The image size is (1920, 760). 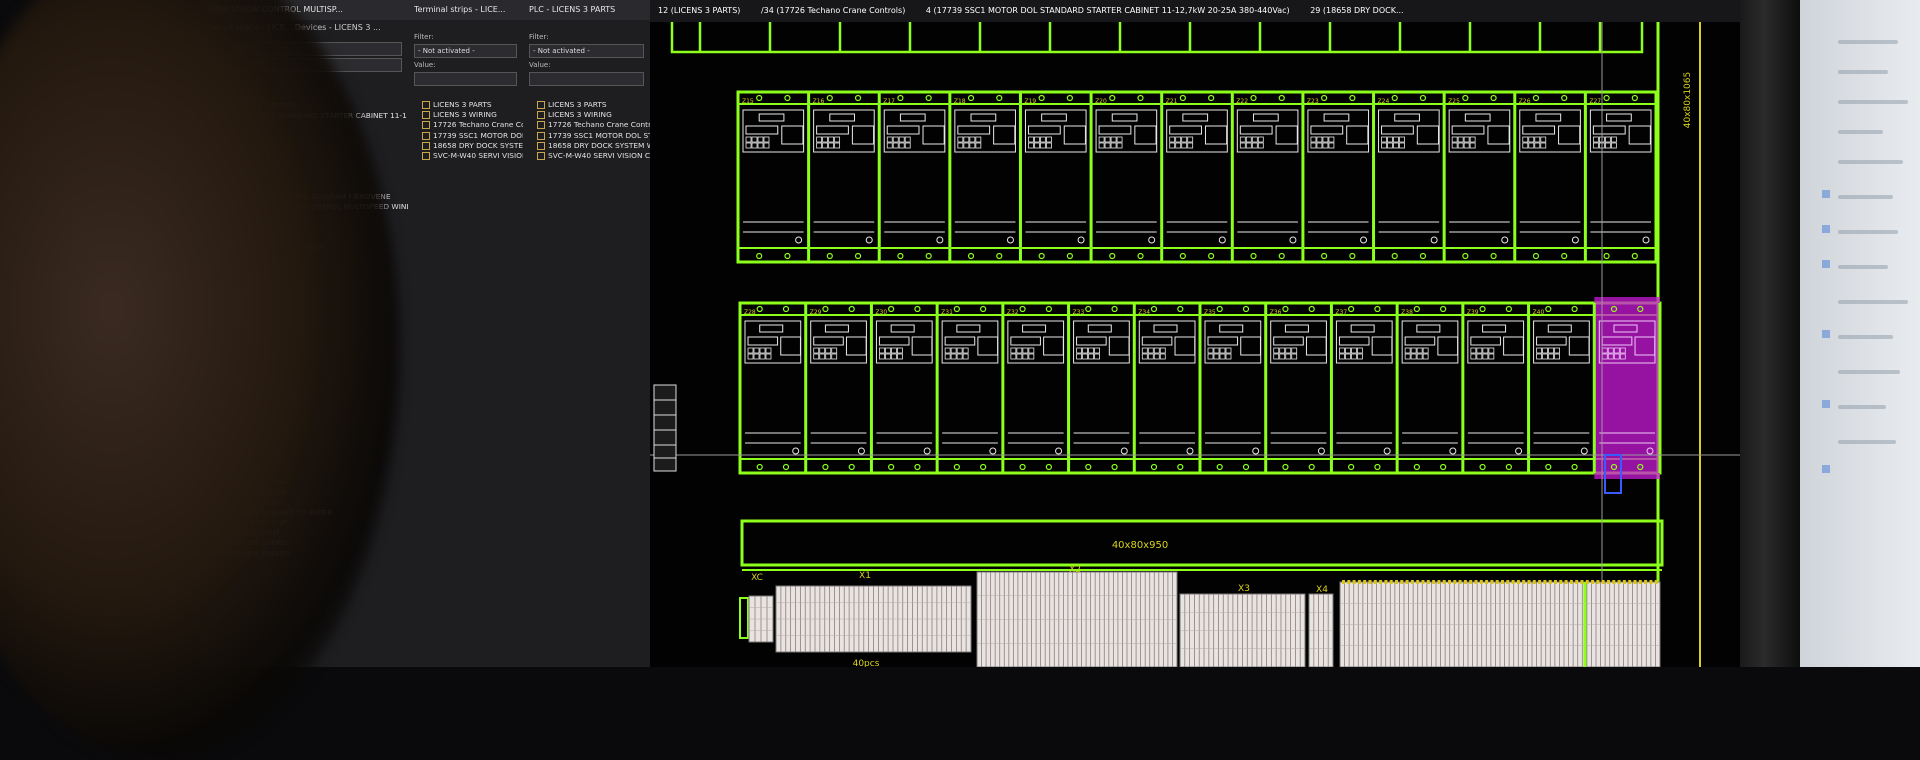 What do you see at coordinates (478, 135) in the screenshot?
I see `tree-item-label: 17739 SSC1 MOTOR DOL S` at bounding box center [478, 135].